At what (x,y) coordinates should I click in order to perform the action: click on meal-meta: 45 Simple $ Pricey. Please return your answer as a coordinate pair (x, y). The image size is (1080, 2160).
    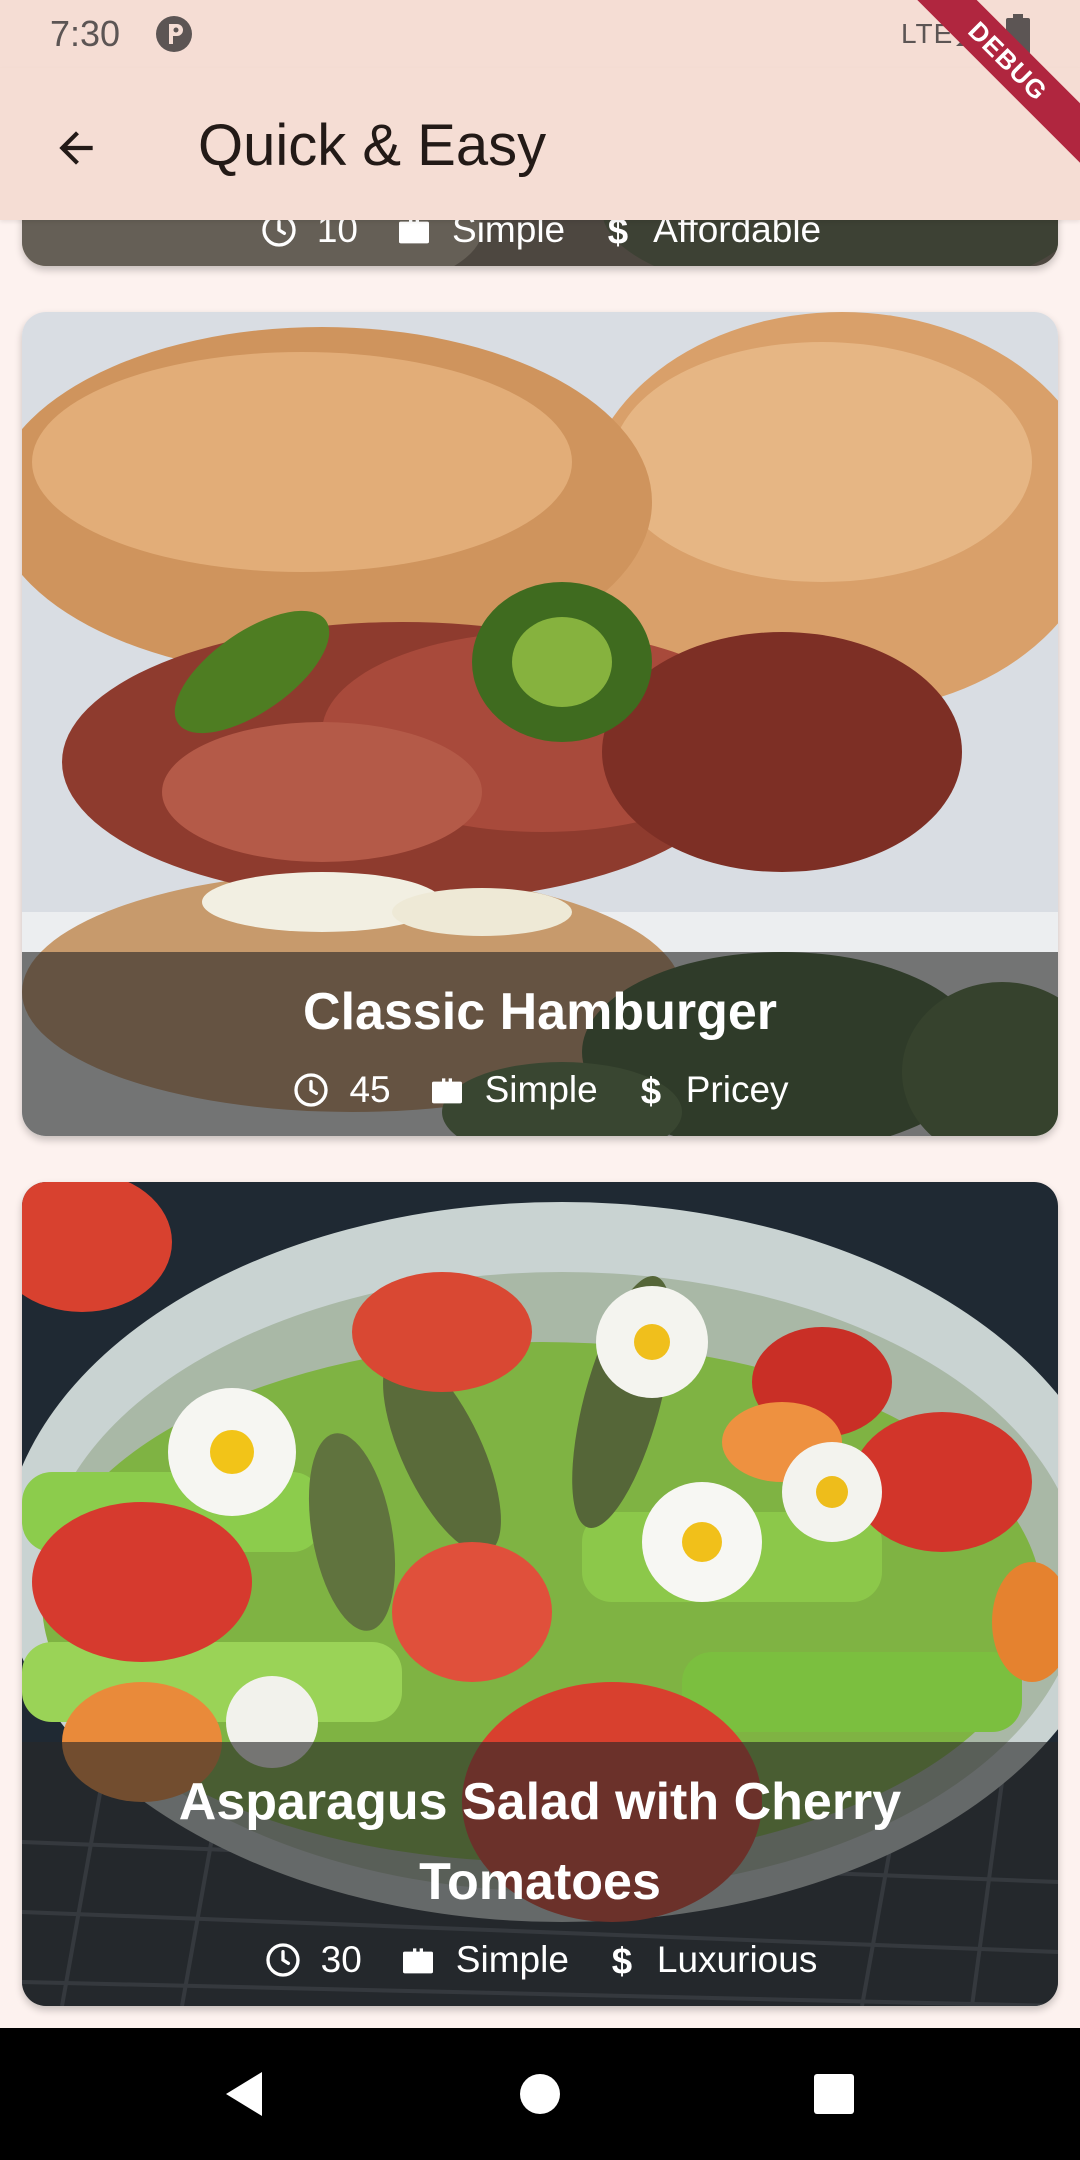
    Looking at the image, I should click on (540, 1090).